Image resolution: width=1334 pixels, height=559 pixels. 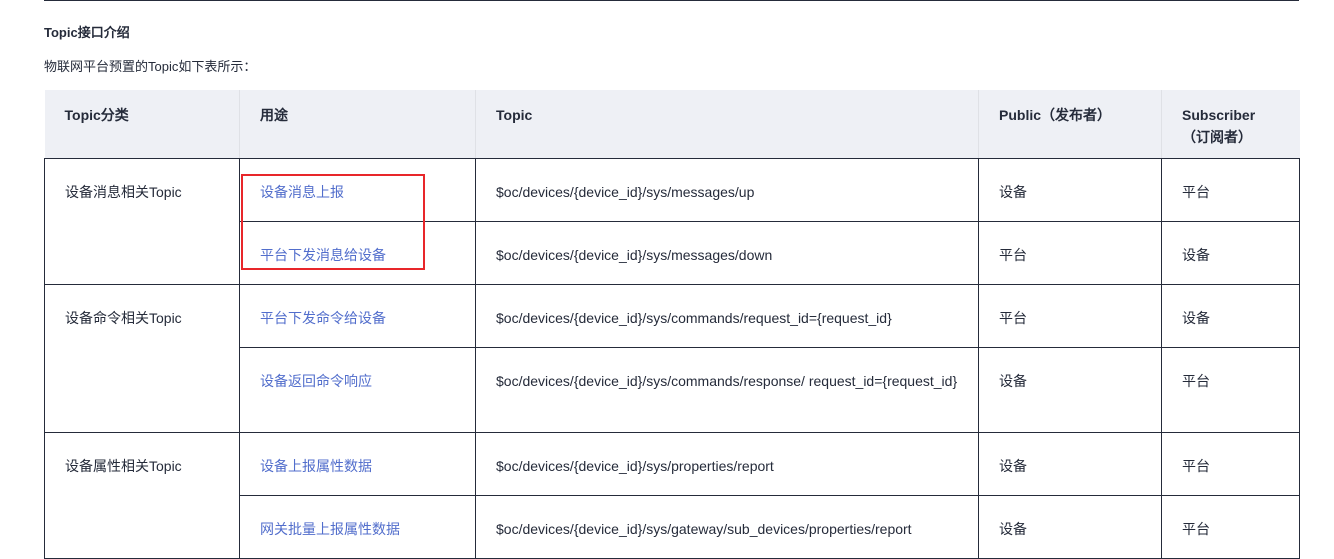 I want to click on purpose-link: 网关批量上报属性数据, so click(x=330, y=529).